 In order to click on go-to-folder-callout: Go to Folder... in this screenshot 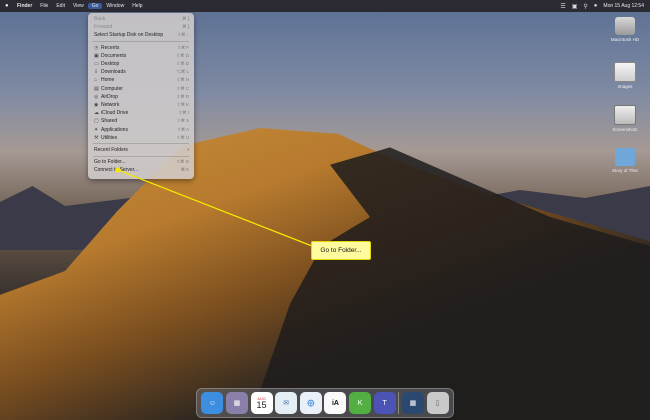, I will do `click(341, 250)`.